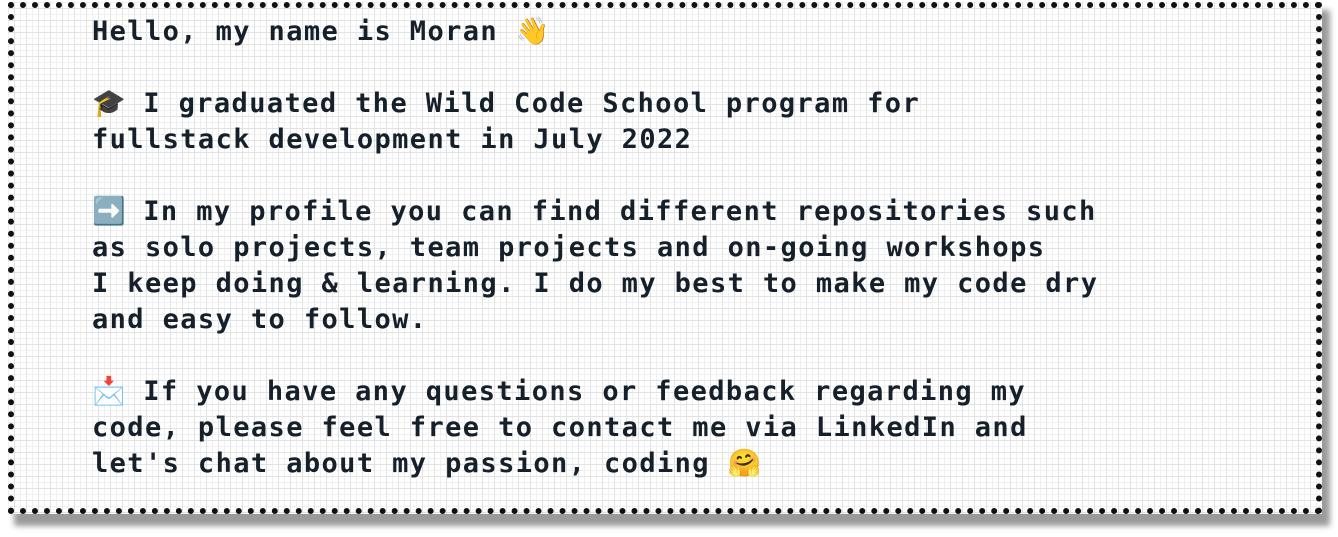 This screenshot has height=537, width=1338. What do you see at coordinates (109, 103) in the screenshot?
I see `graduation-cap-icon: 🎓` at bounding box center [109, 103].